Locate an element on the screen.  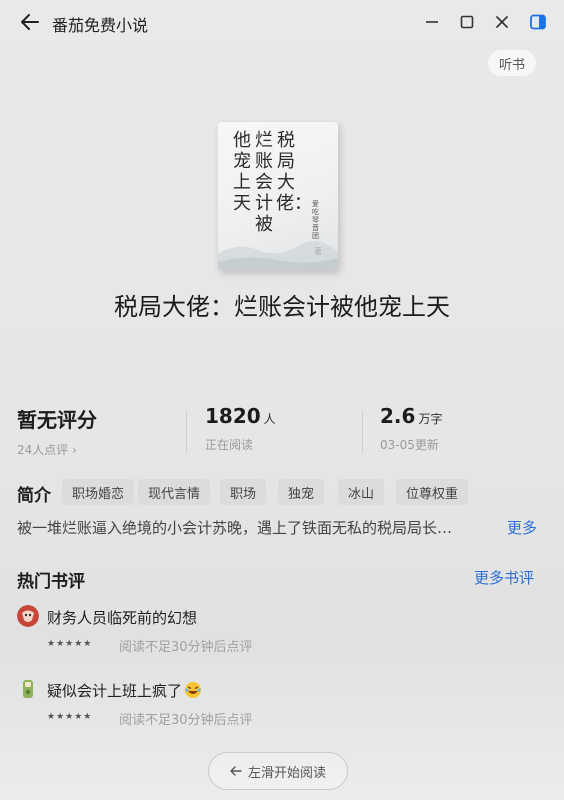
rating-count: 24人点评 › is located at coordinates (57, 449).